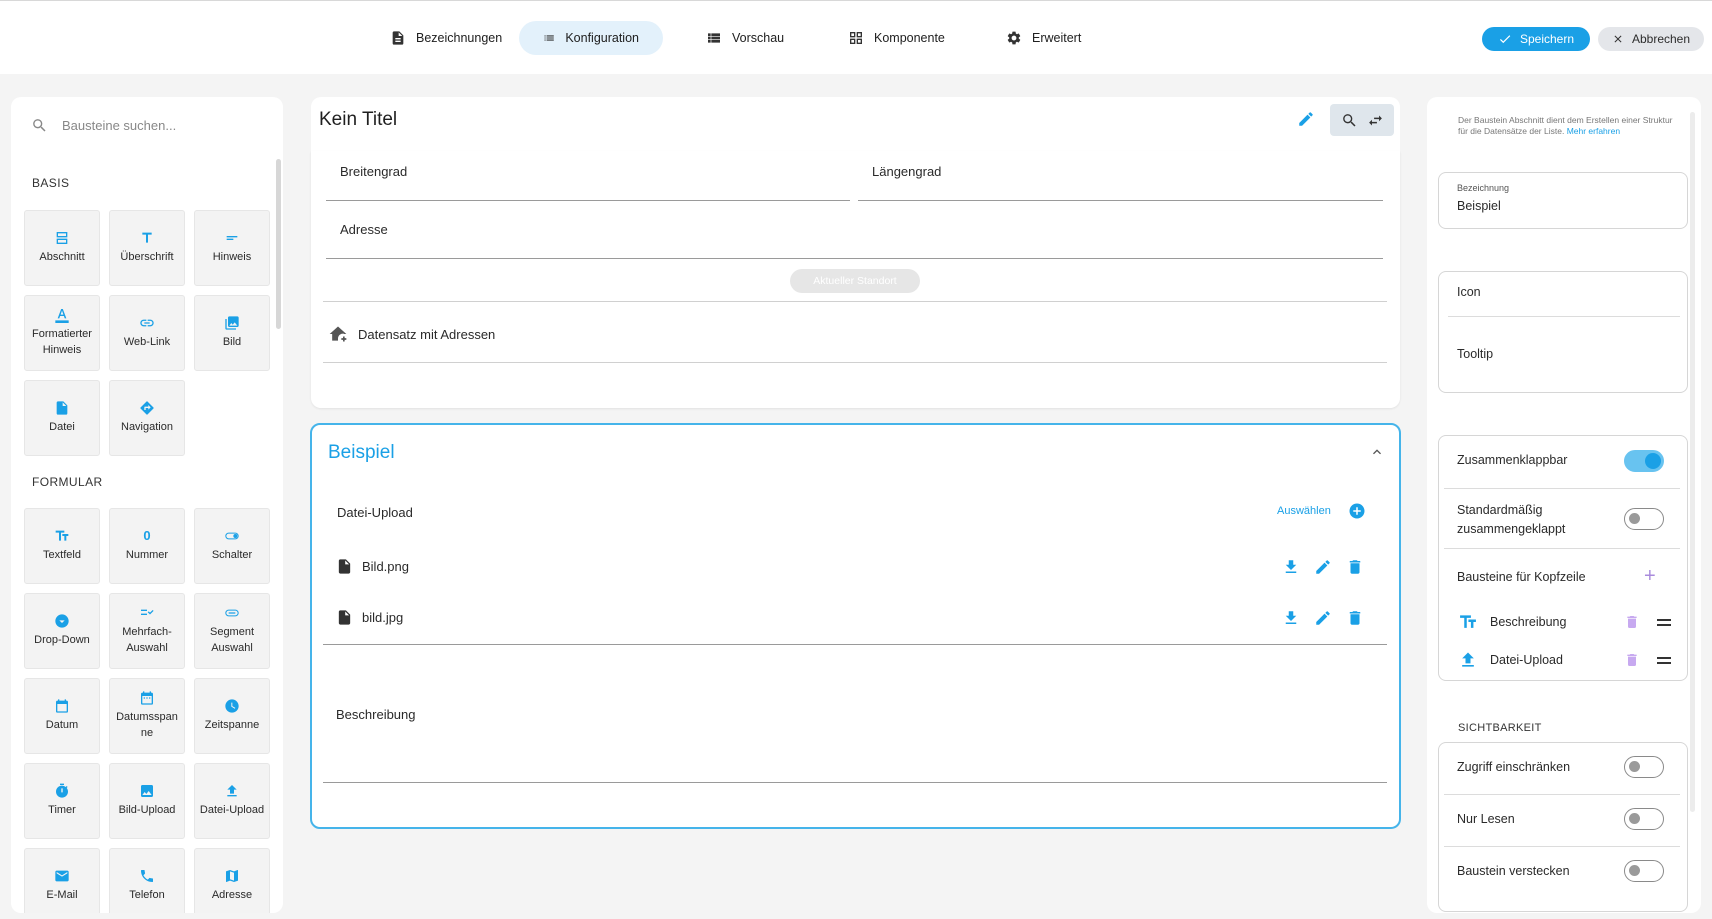  What do you see at coordinates (147, 880) in the screenshot?
I see `palette-telefon: Telefon` at bounding box center [147, 880].